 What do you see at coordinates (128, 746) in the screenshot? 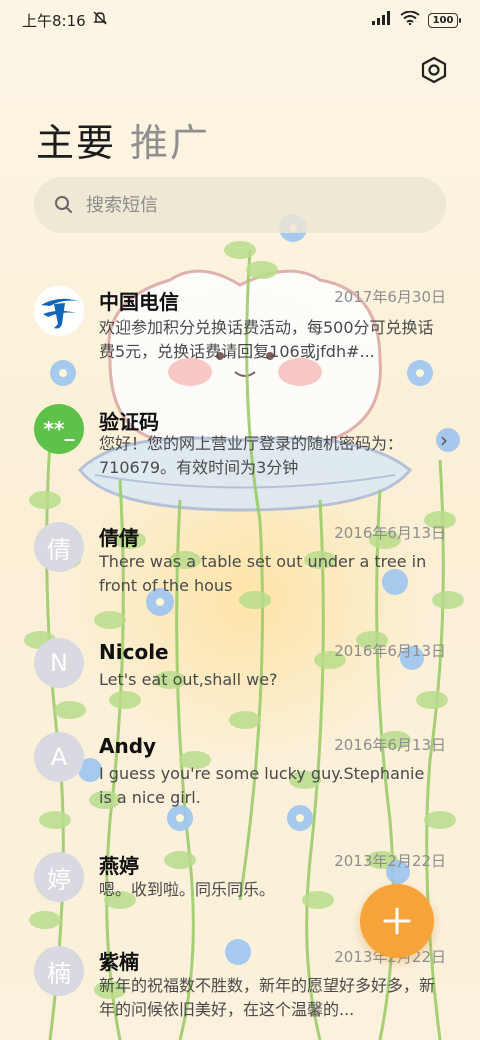
I see `contact-name: Andy` at bounding box center [128, 746].